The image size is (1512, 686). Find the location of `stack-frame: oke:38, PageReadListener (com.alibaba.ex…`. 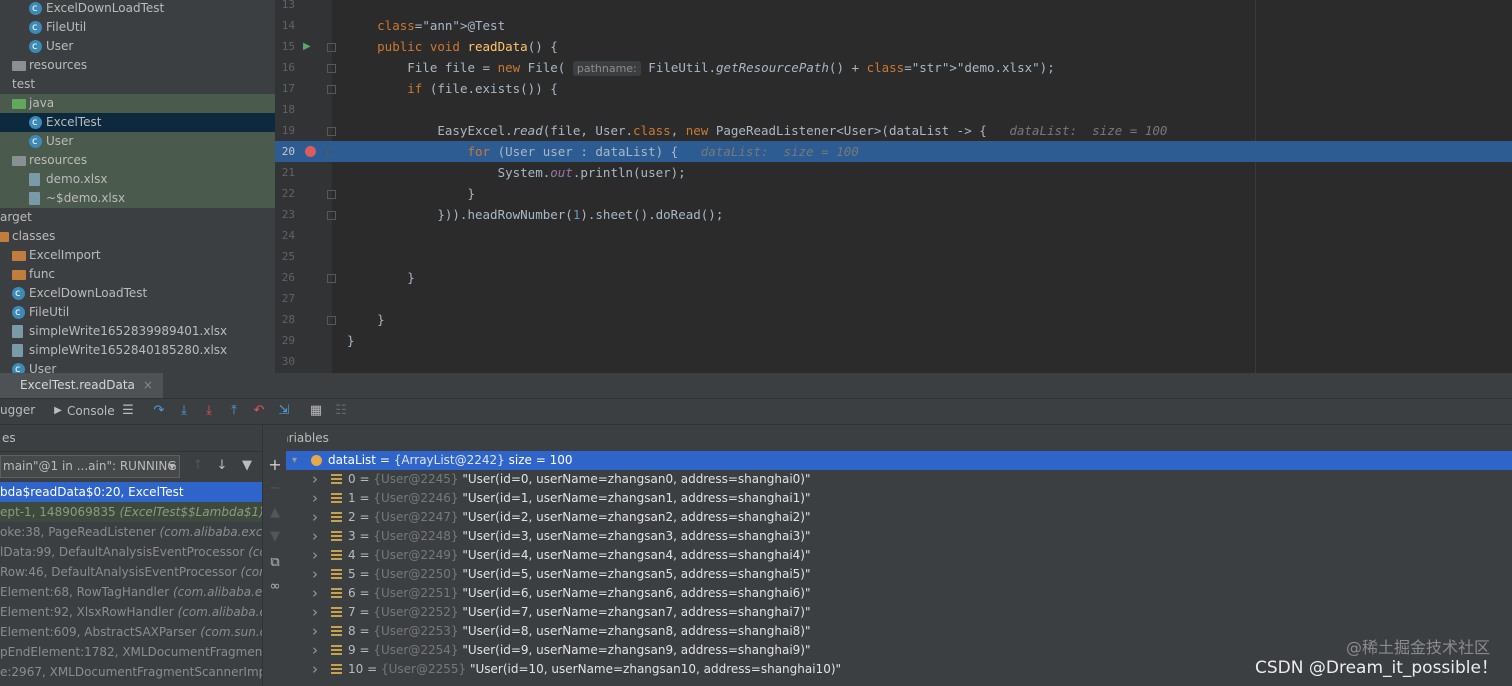

stack-frame: oke:38, PageReadListener (com.alibaba.ex… is located at coordinates (131, 532).